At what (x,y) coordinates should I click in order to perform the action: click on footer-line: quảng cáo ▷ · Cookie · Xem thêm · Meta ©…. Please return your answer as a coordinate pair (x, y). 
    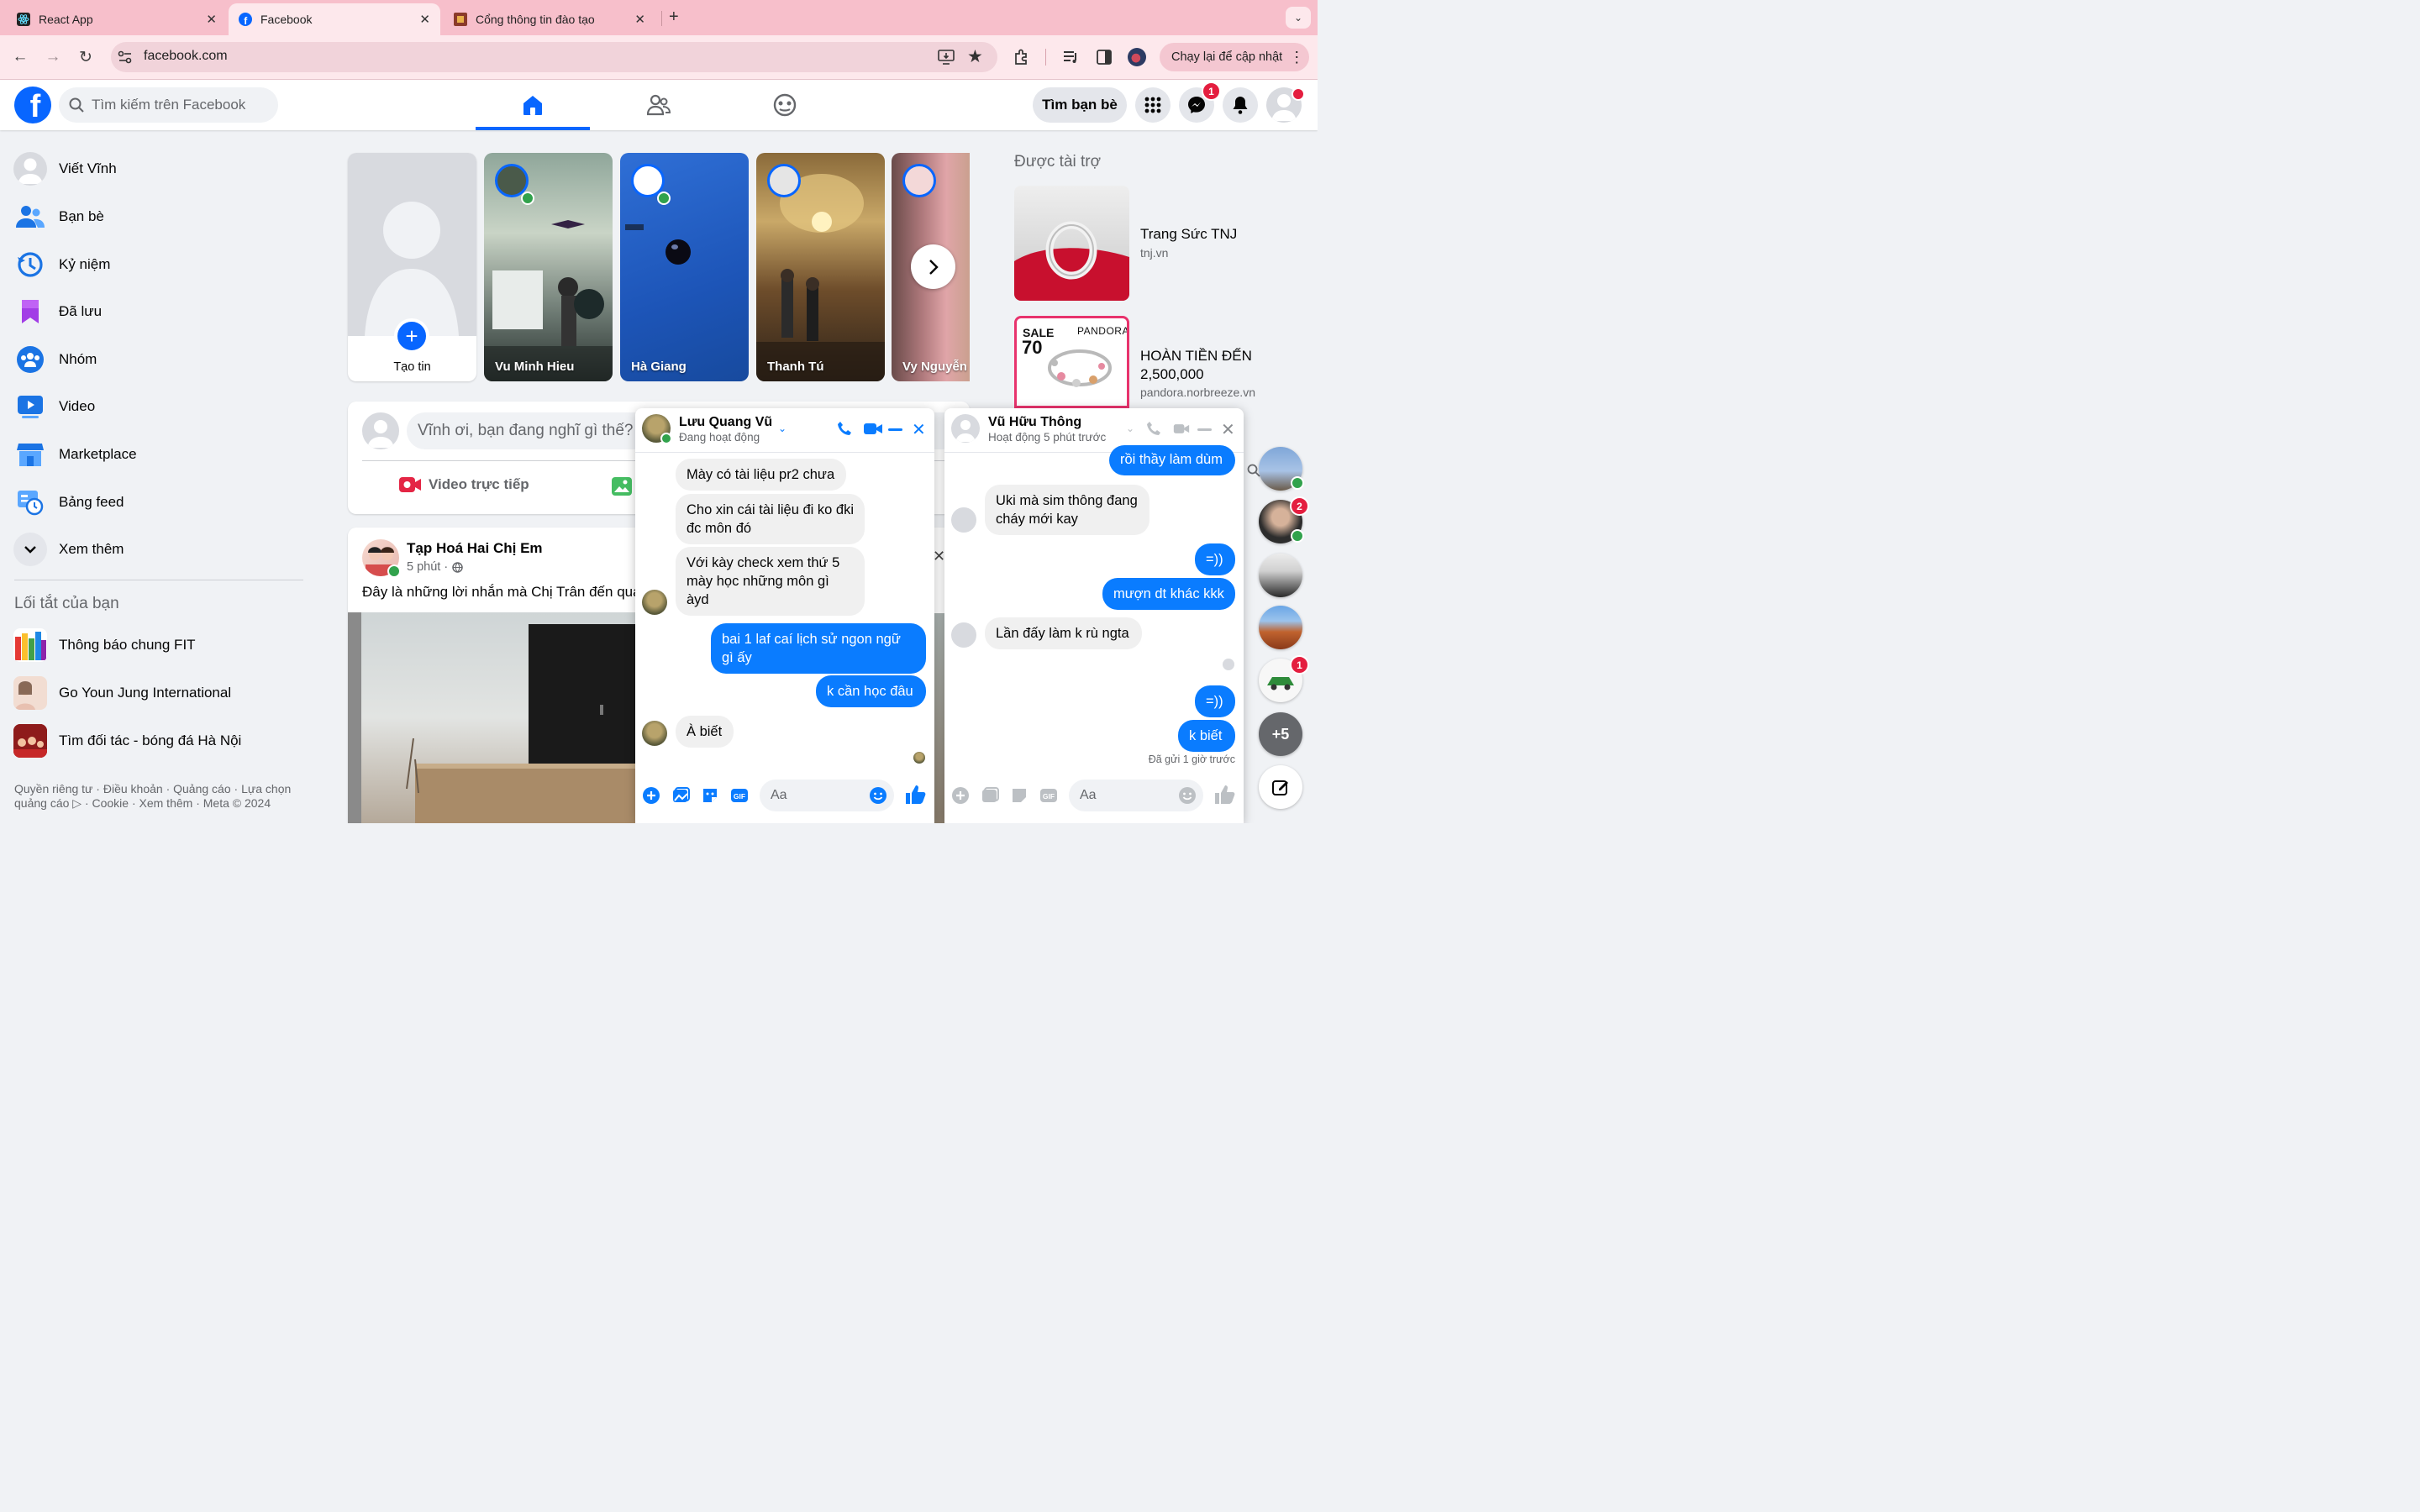
    Looking at the image, I should click on (165, 803).